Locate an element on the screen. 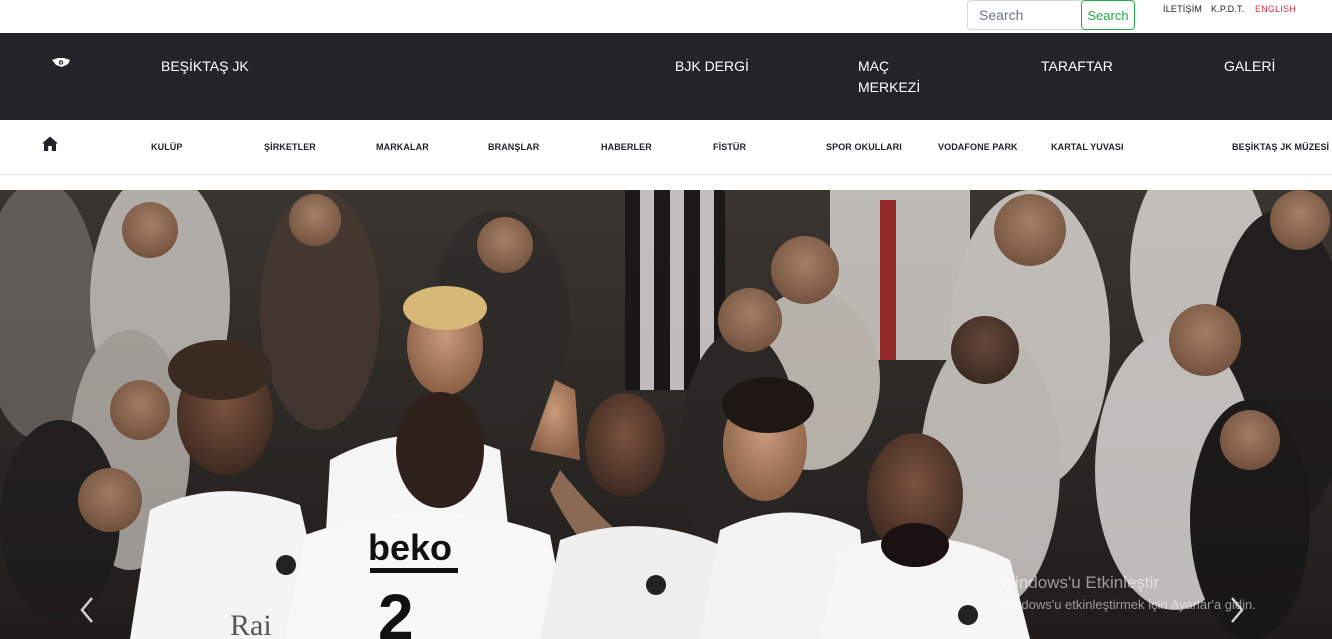  chevron-left-icon is located at coordinates (86, 610).